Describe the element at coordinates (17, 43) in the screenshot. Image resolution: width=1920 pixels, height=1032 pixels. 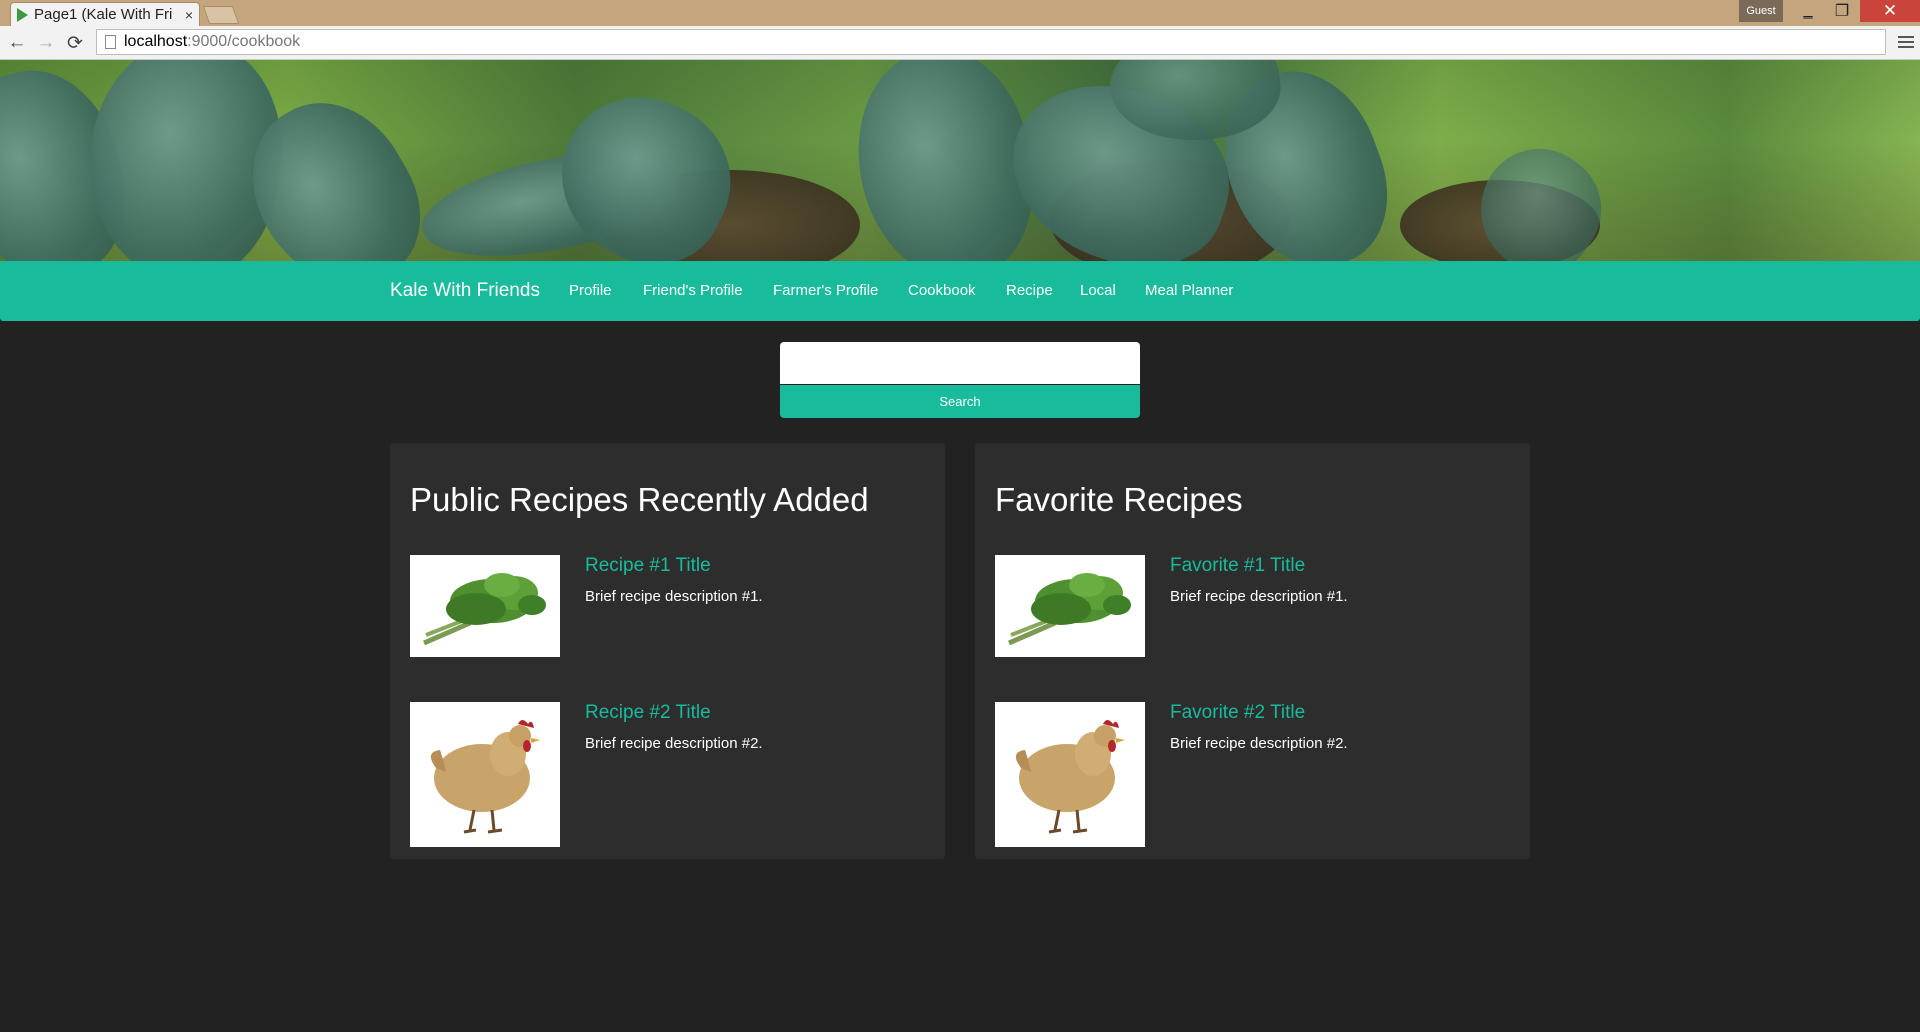
I see `back-icon: ←` at that location.